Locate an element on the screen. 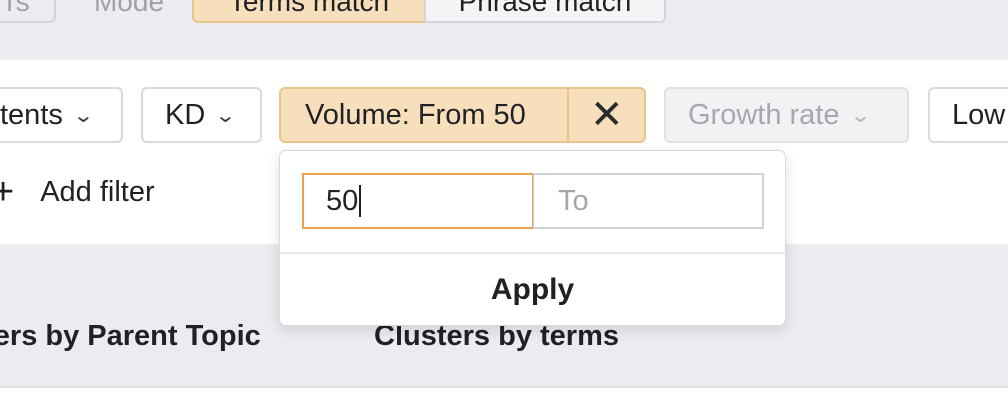  mode-toolbar: rs Mode Terms match Phrase match is located at coordinates (504, 29).